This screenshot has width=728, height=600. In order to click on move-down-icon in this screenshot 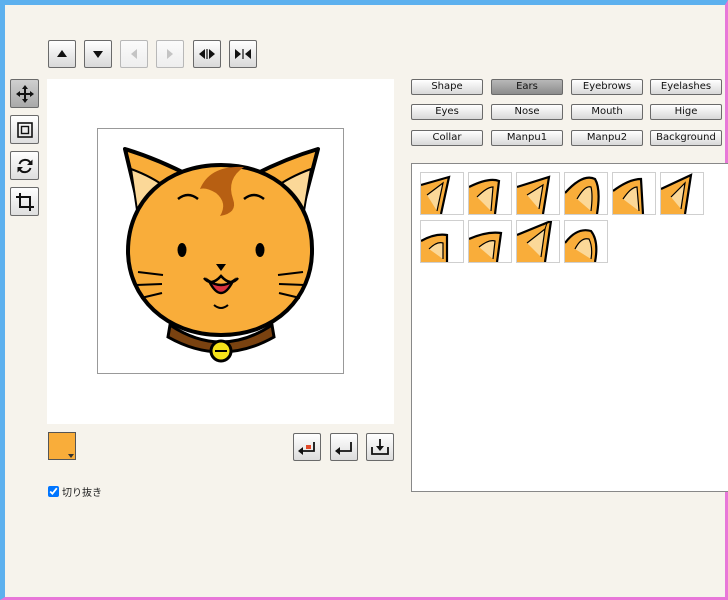, I will do `click(98, 54)`.